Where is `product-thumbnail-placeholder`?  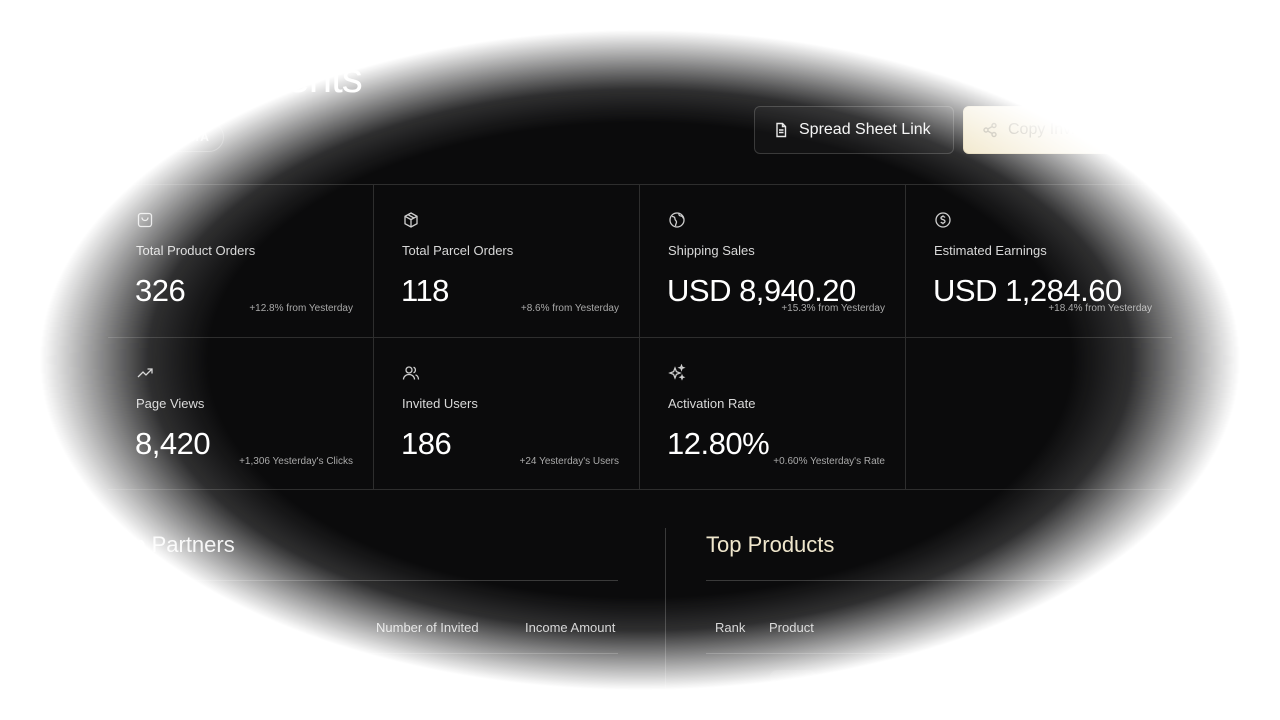 product-thumbnail-placeholder is located at coordinates (793, 677).